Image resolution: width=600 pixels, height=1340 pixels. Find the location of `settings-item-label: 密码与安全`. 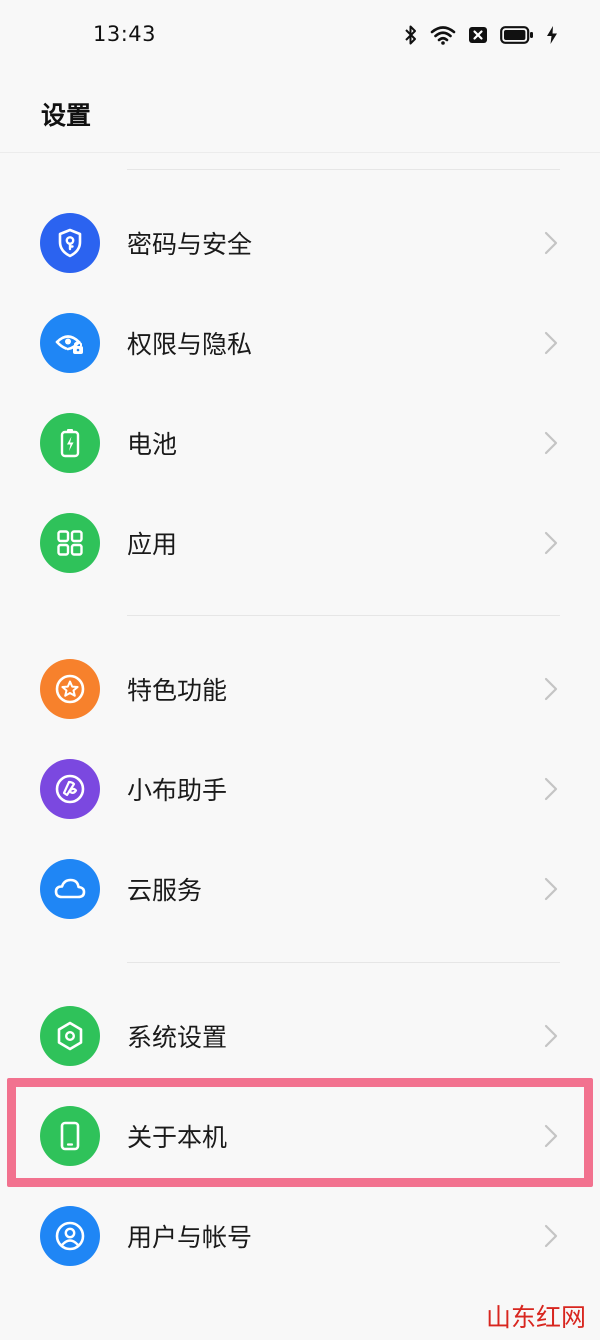

settings-item-label: 密码与安全 is located at coordinates (190, 244).